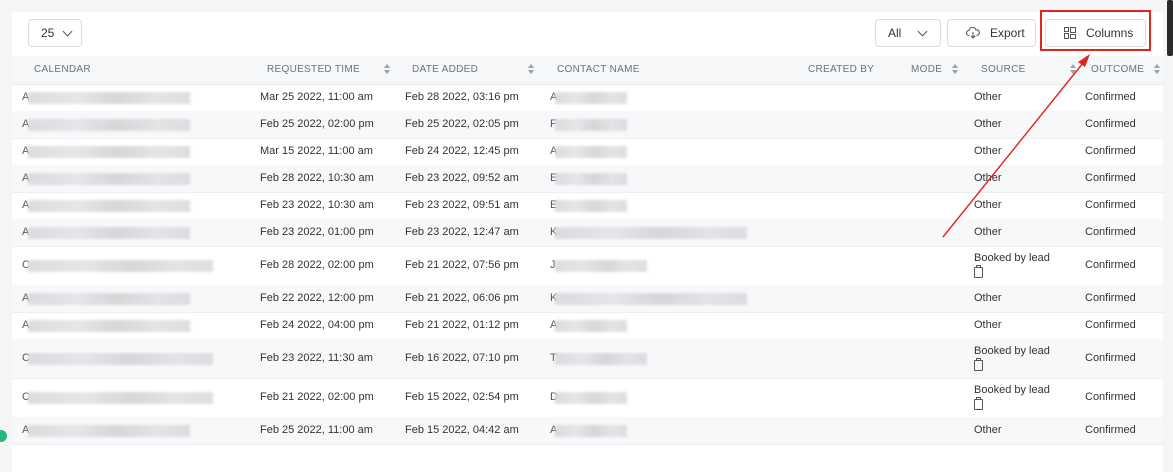 The image size is (1173, 472). I want to click on date-added-cell: Feb 24 2022, 12:45 pm, so click(462, 151).